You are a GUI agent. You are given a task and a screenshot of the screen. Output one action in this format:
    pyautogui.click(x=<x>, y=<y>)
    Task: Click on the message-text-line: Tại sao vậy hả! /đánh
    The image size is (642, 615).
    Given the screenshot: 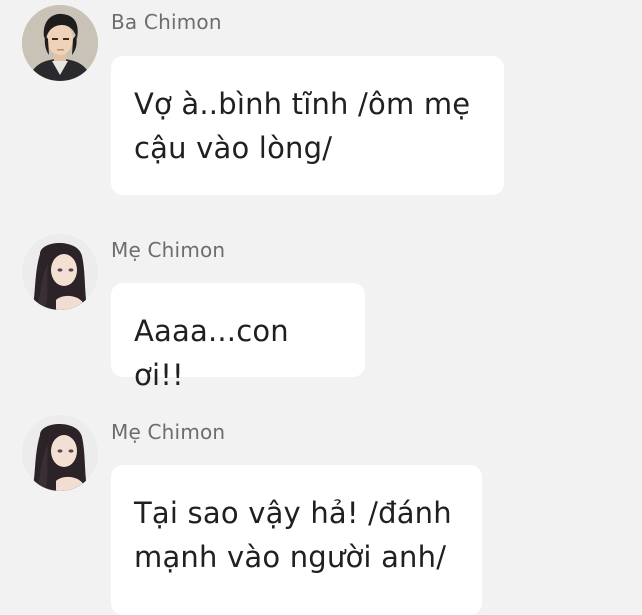 What is the action you would take?
    pyautogui.click(x=293, y=513)
    